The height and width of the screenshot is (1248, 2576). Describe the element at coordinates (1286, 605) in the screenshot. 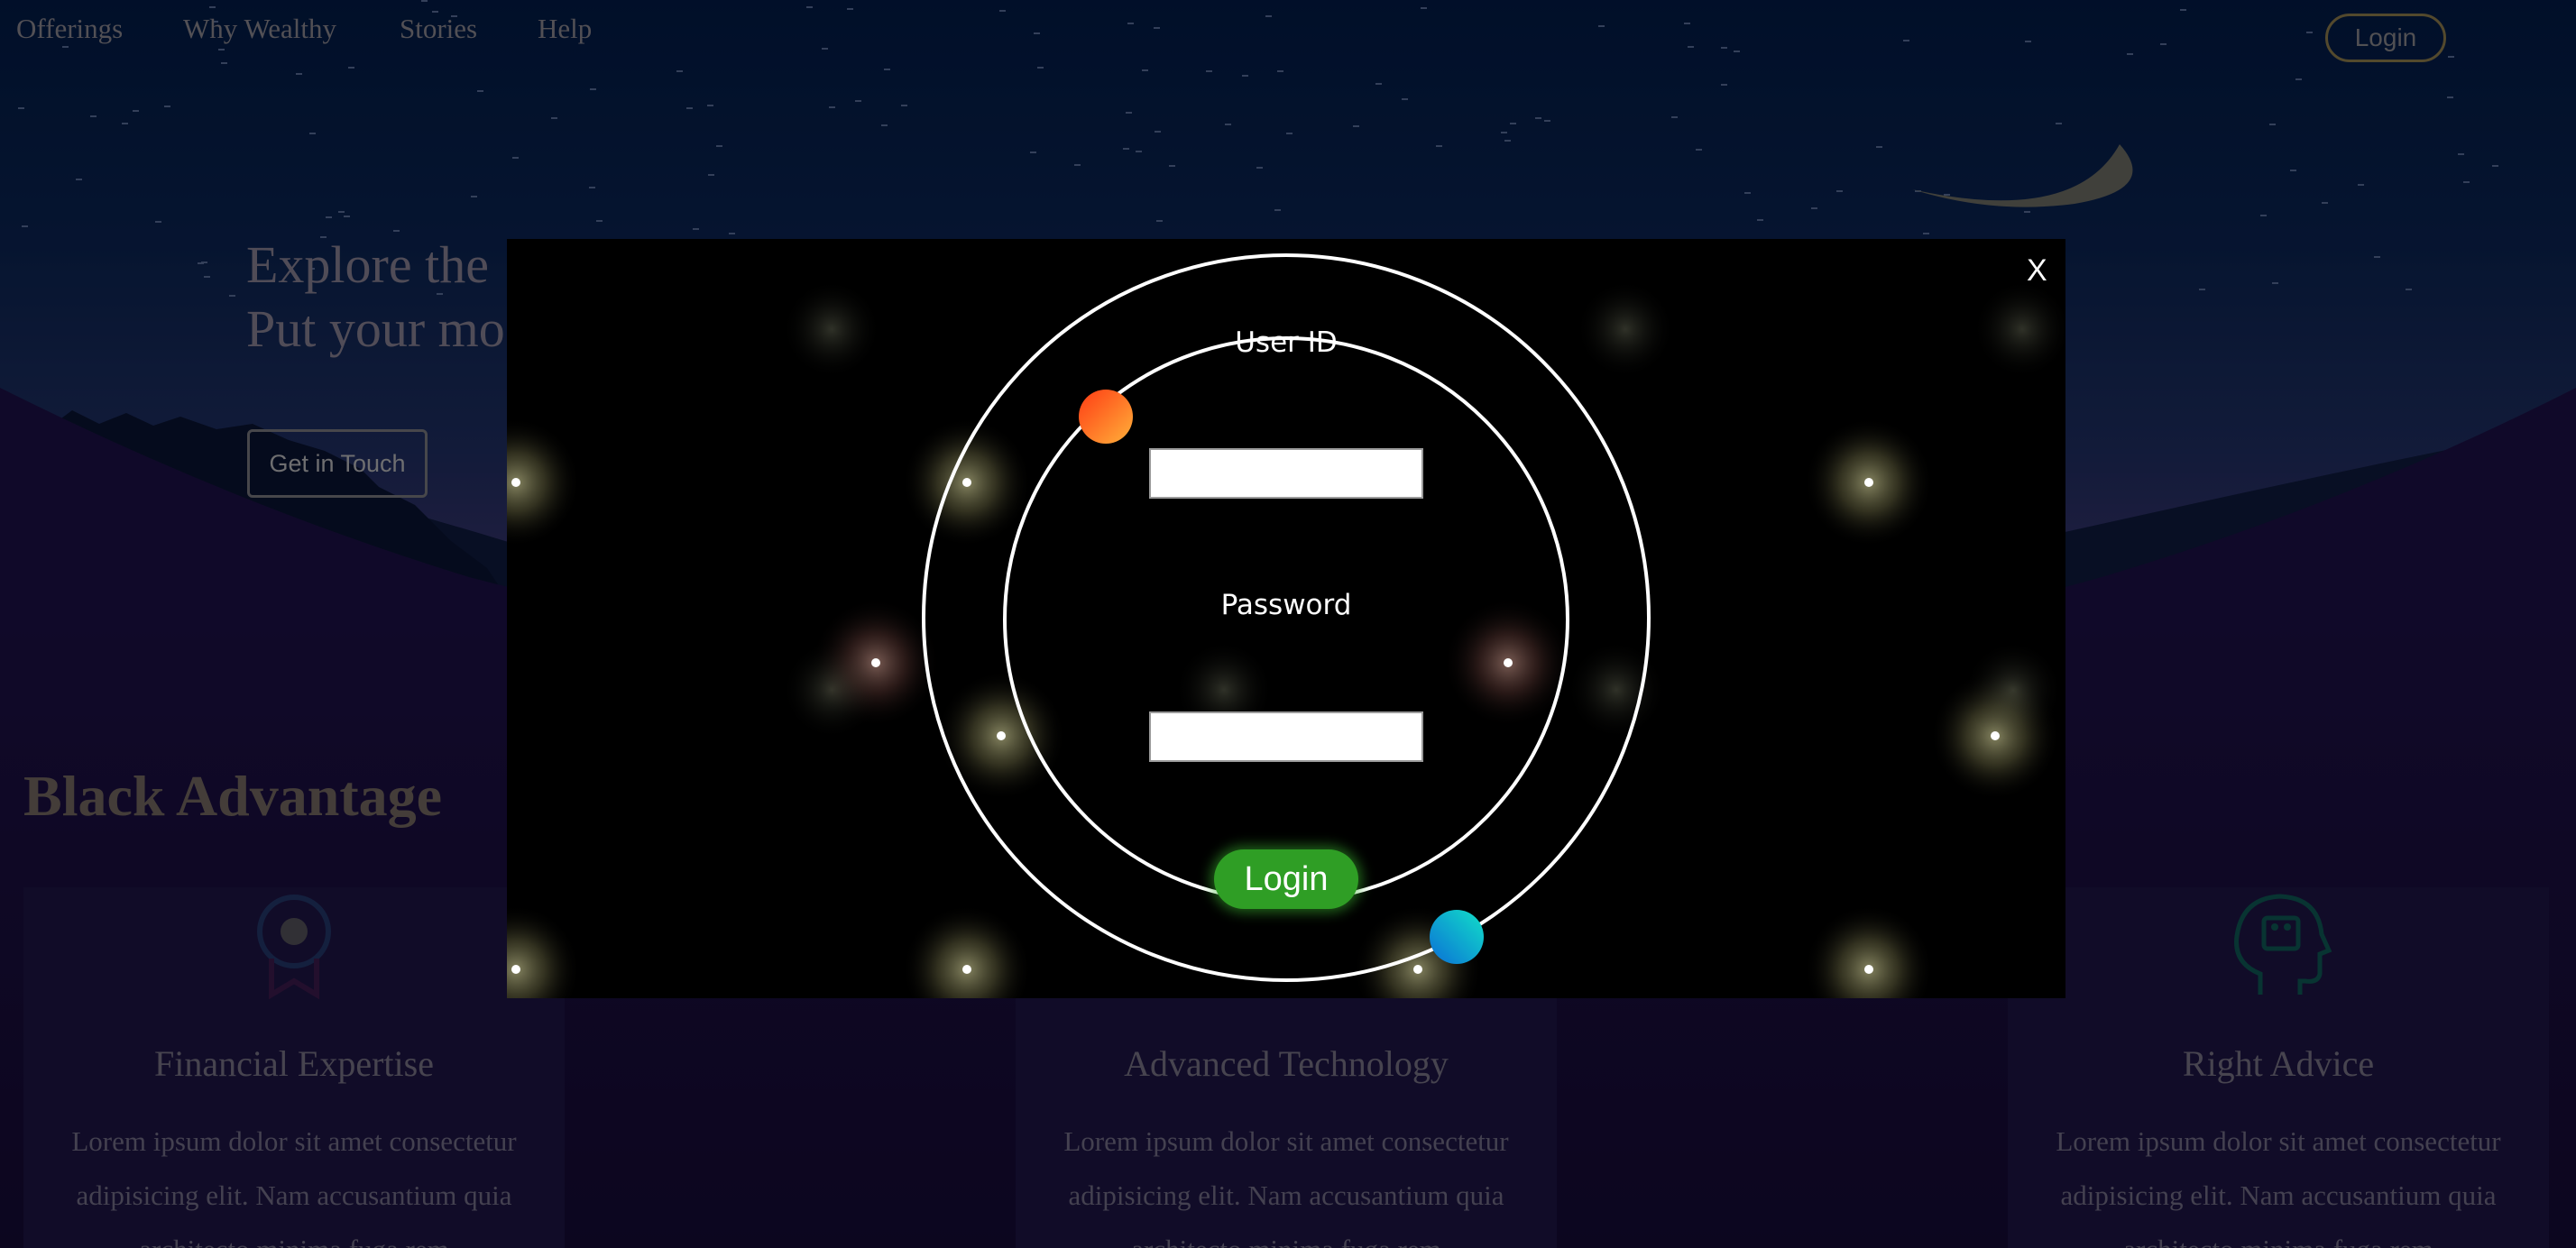

I see `password-label: Password` at that location.